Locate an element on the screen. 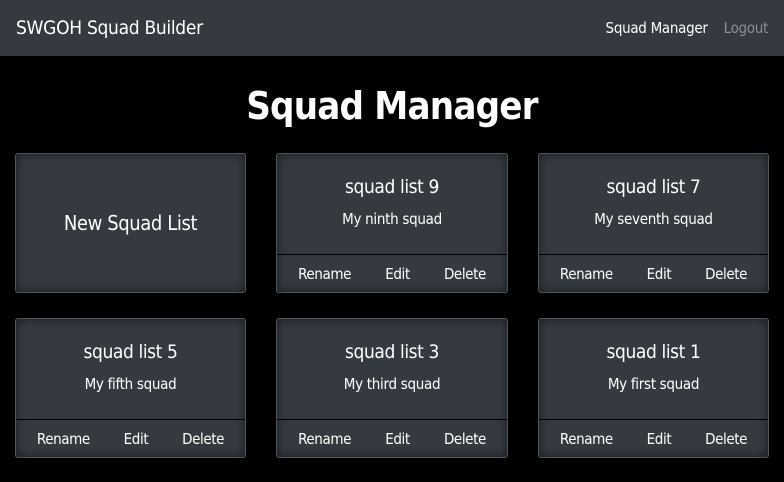 This screenshot has width=784, height=482. squad-description: My fifth squad is located at coordinates (130, 384).